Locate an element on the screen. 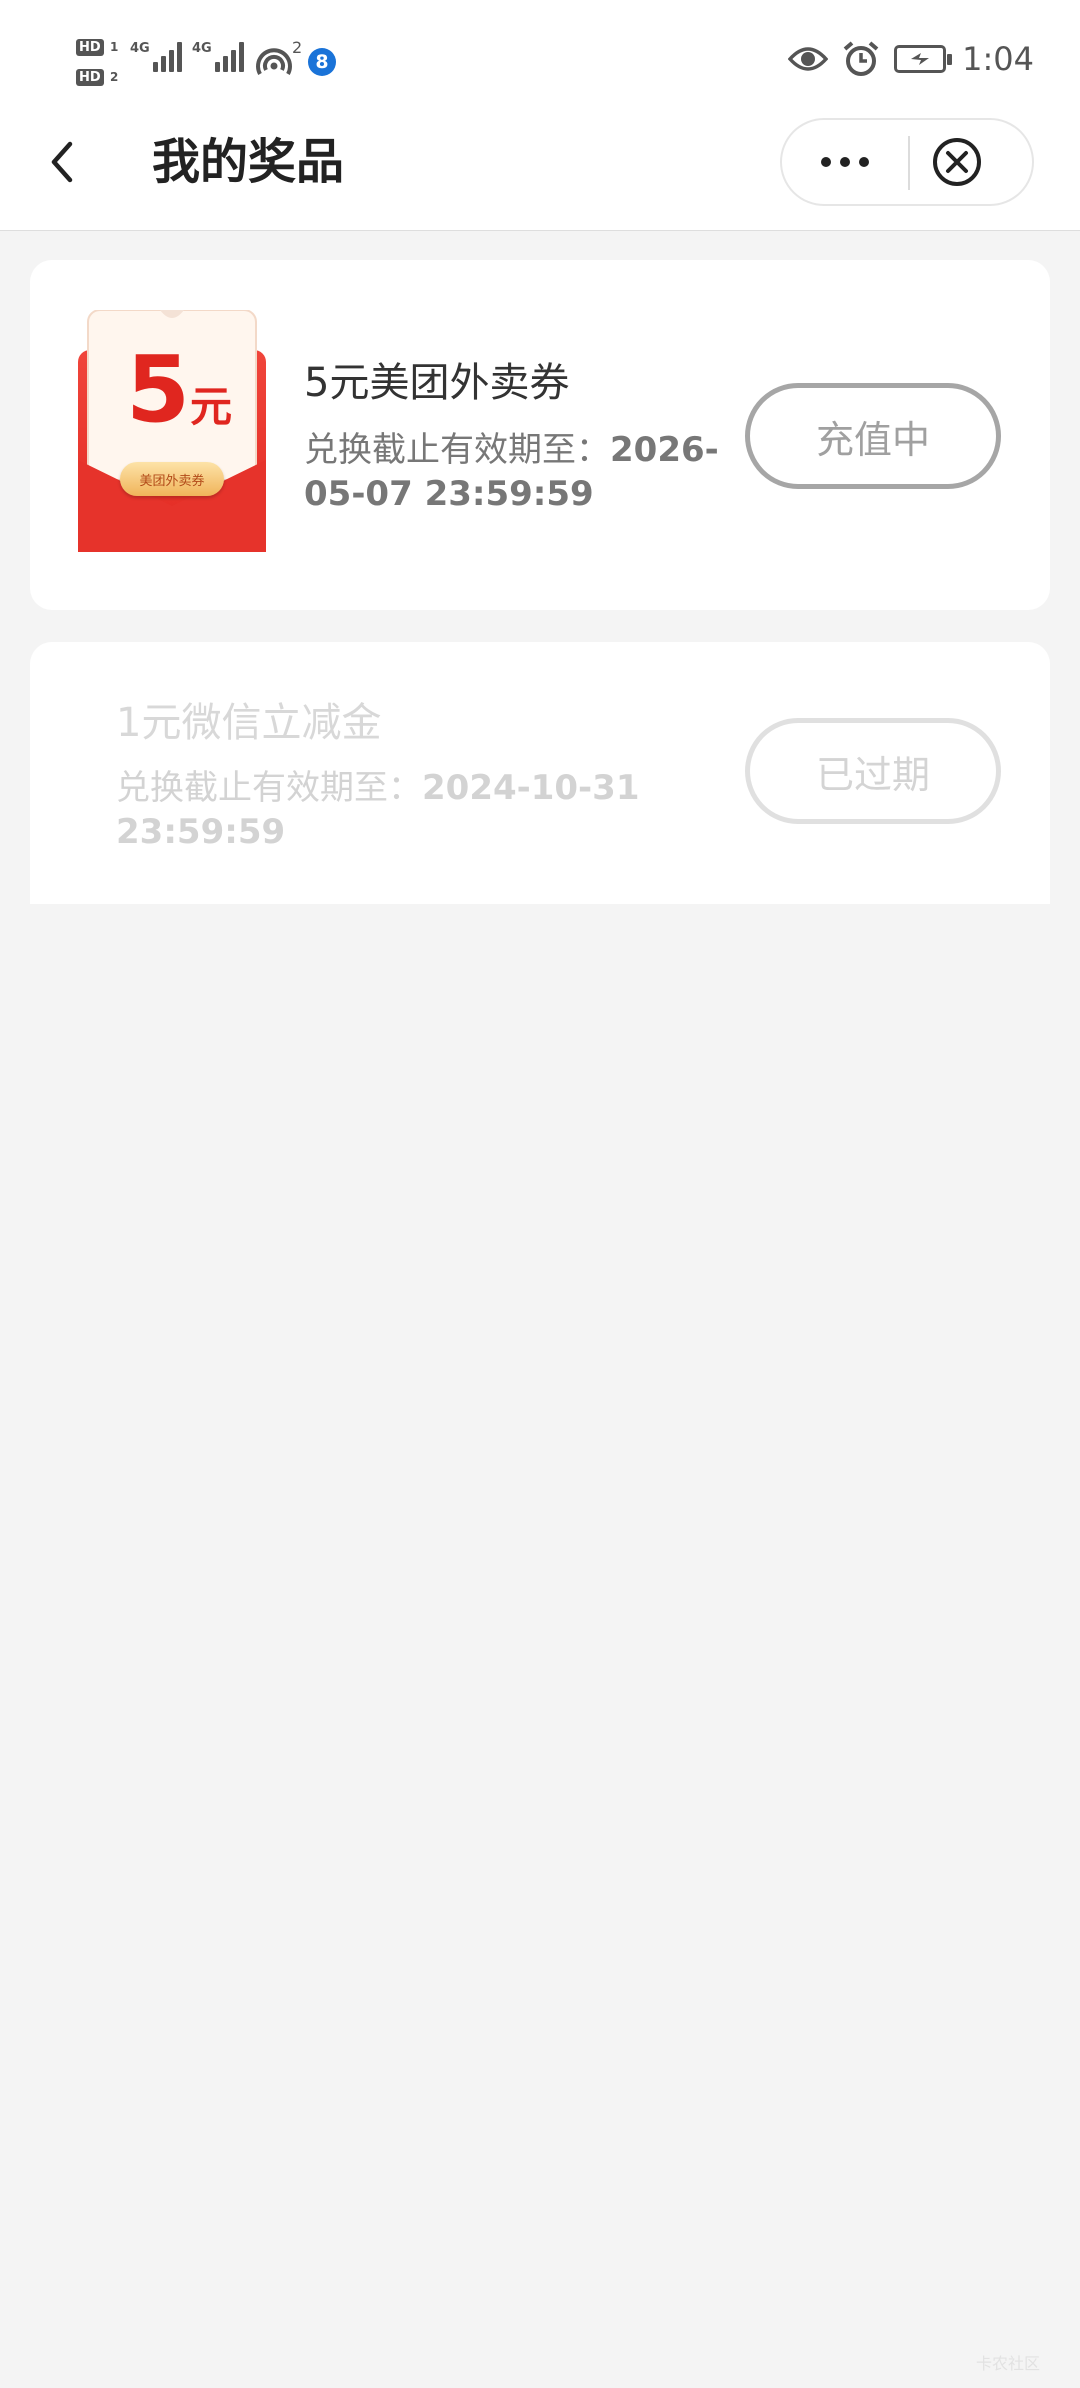  close-circle-icon is located at coordinates (957, 162).